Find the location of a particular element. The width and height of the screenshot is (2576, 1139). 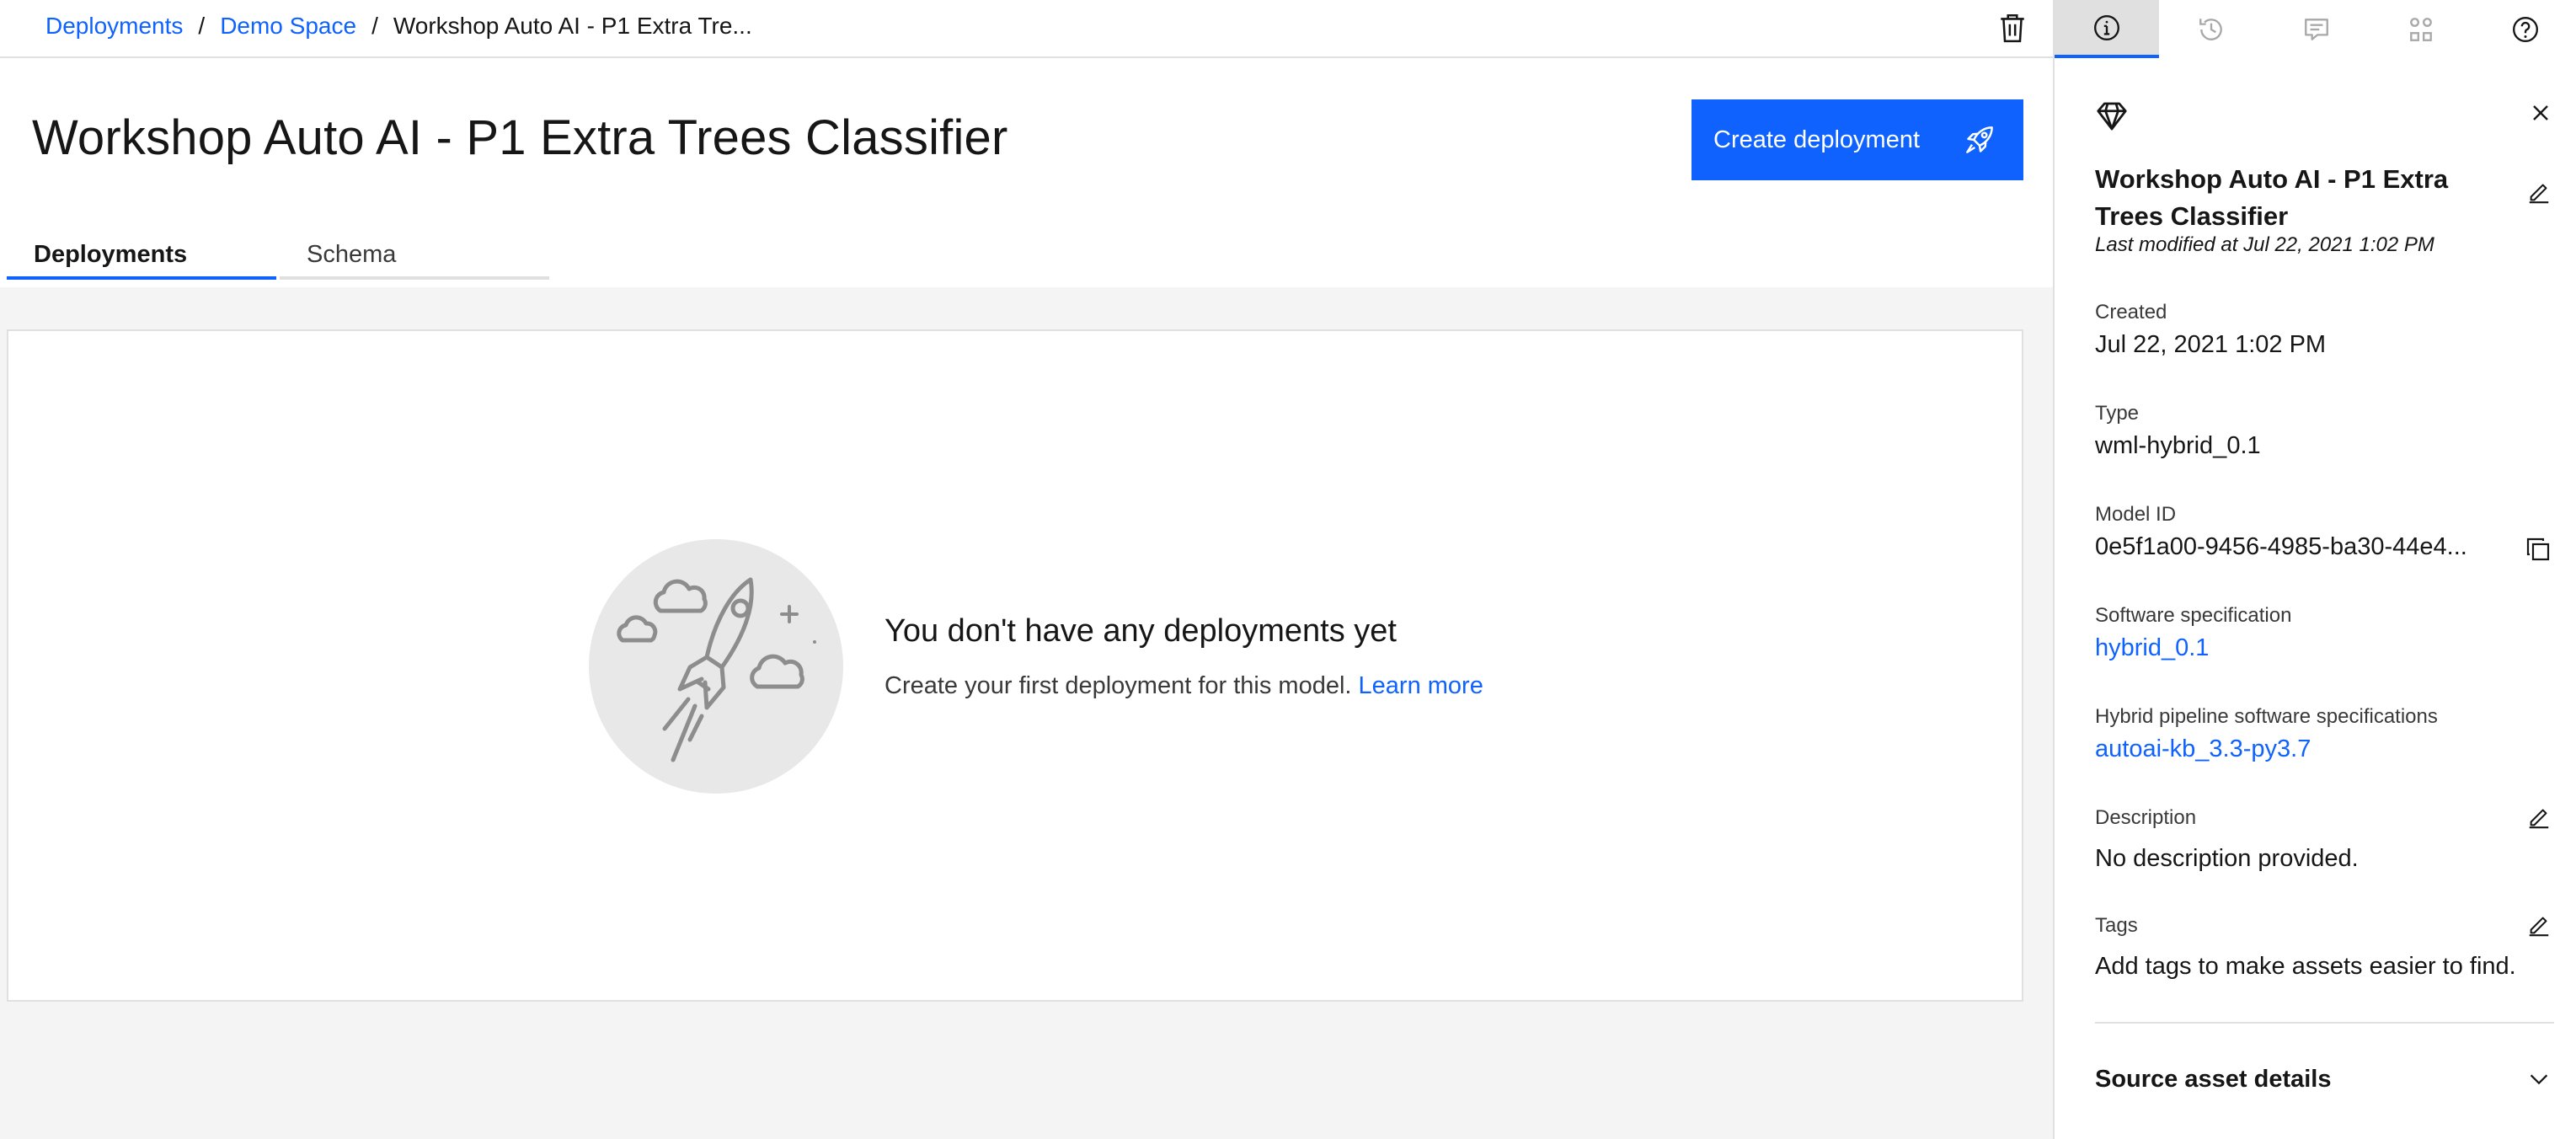

model-tabs: Deployments Schema is located at coordinates (278, 258).